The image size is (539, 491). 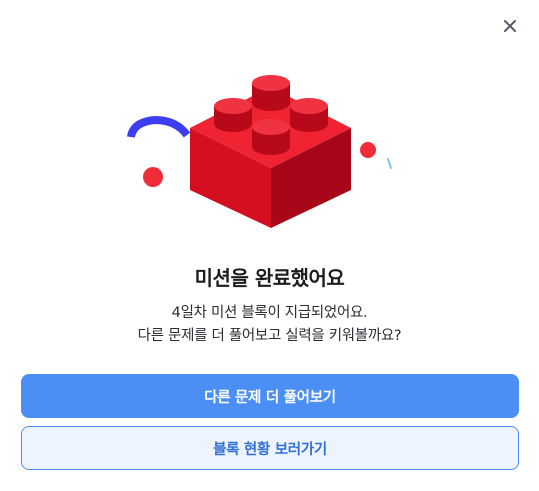 I want to click on dialog-title: 미션을 완료했어요, so click(x=269, y=278).